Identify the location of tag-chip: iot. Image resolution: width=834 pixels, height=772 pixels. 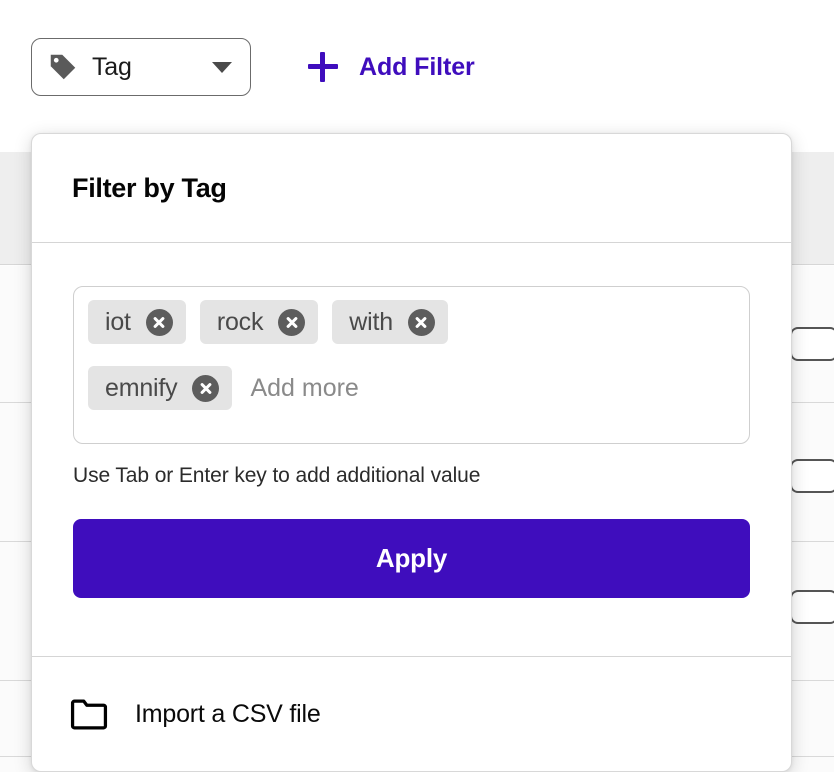
(137, 322).